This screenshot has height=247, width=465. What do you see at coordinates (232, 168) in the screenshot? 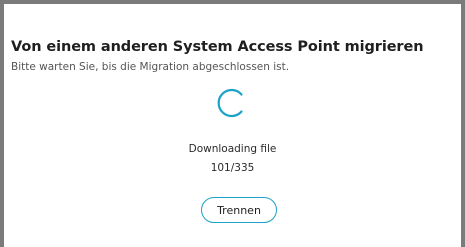
I see `progress-counter: 101/335` at bounding box center [232, 168].